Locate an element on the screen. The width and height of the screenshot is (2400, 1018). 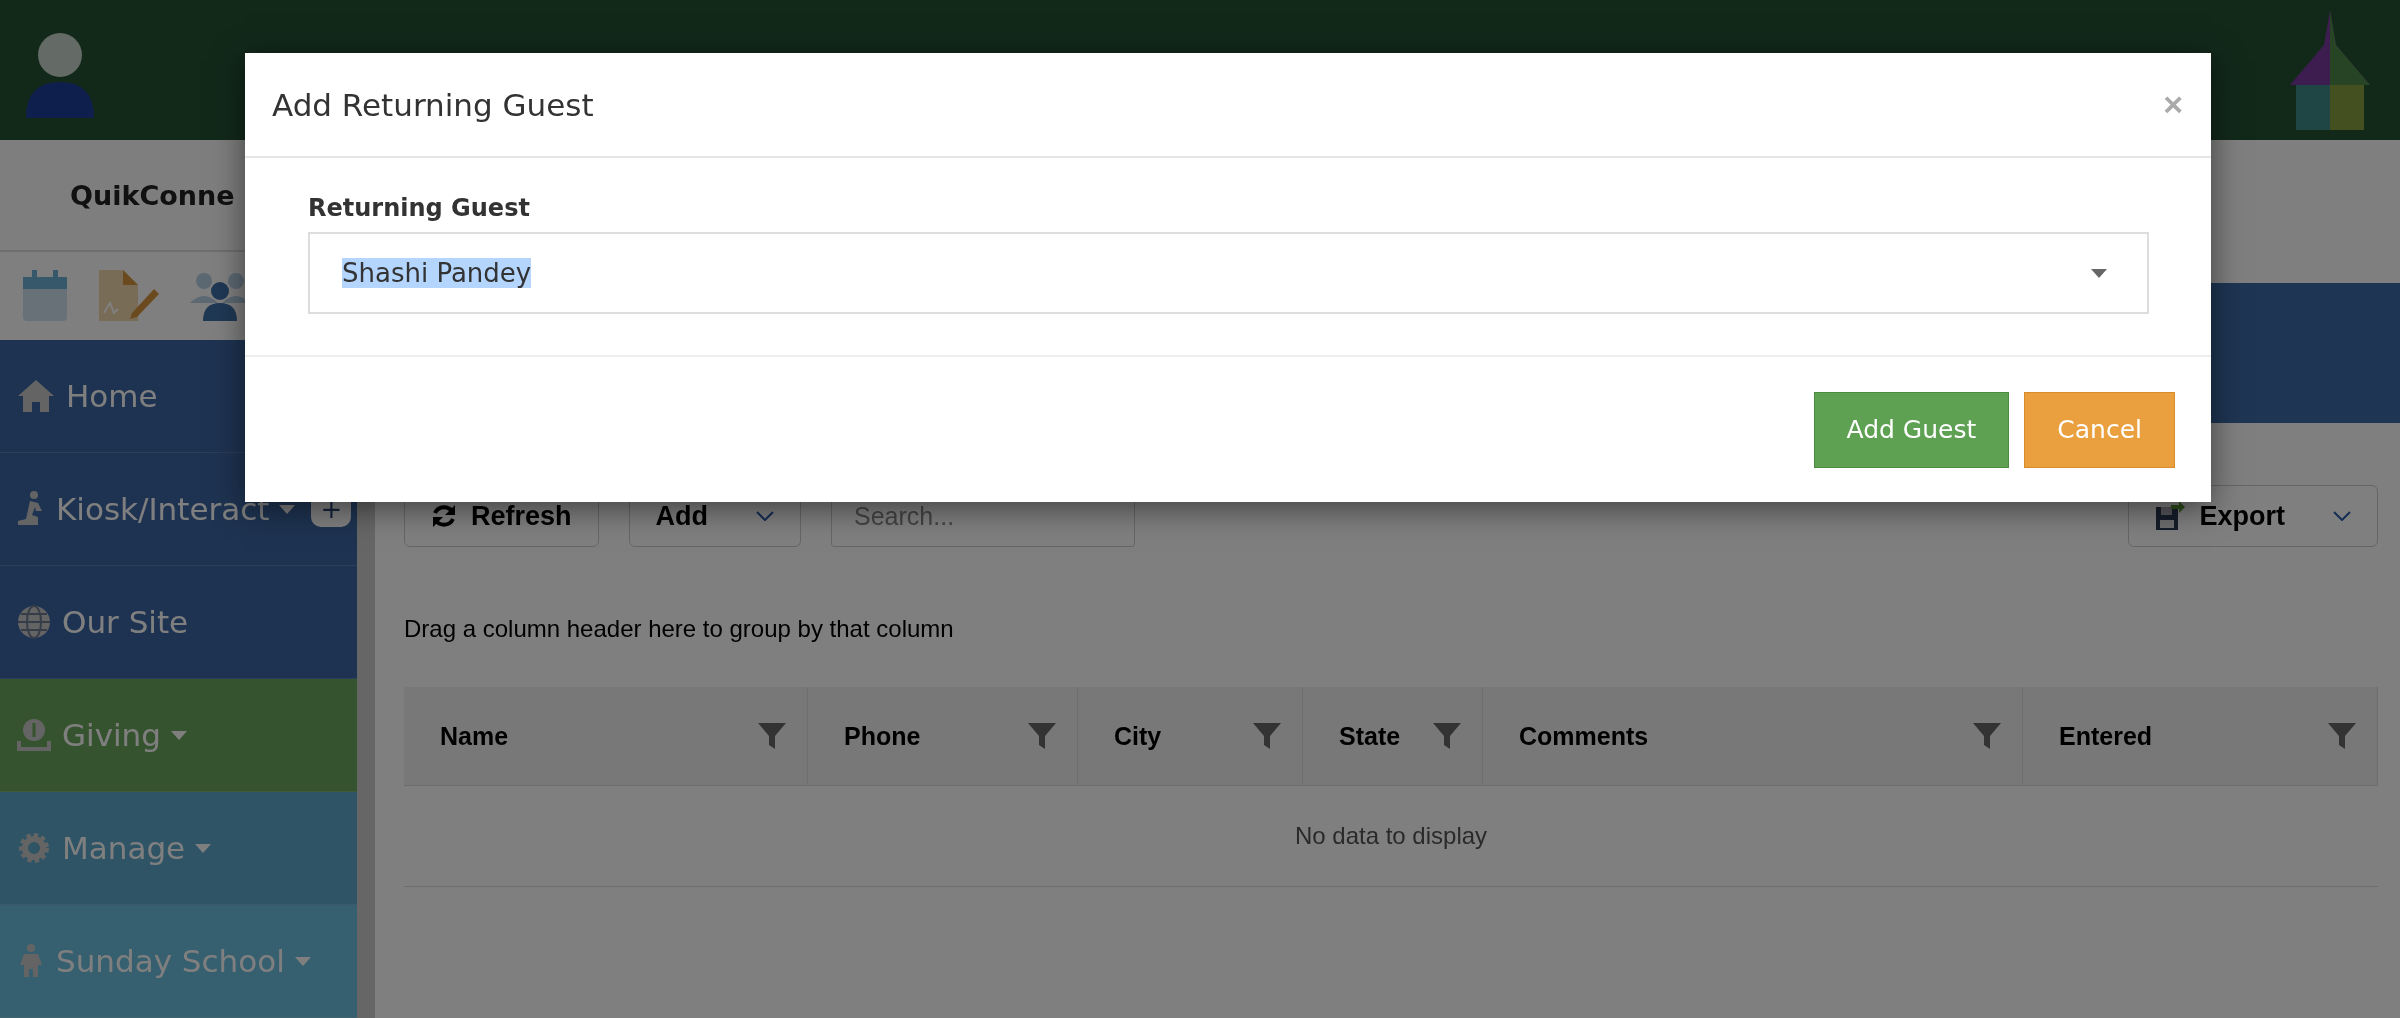
coin-tray-icon is located at coordinates (34, 735).